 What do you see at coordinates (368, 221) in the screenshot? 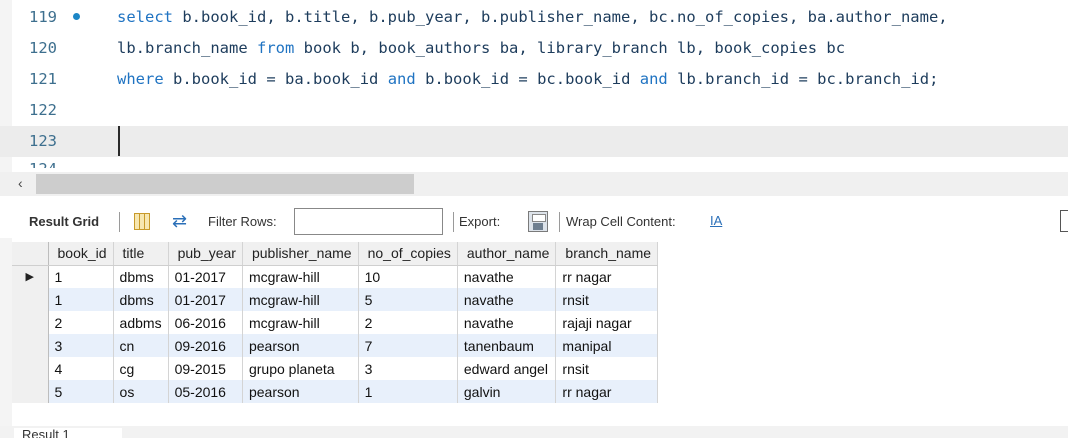
I see `filter-rows-input` at bounding box center [368, 221].